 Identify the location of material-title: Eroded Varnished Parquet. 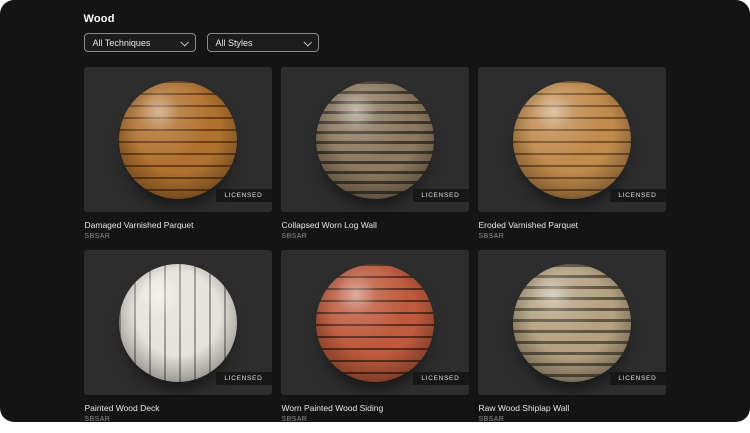
(528, 225).